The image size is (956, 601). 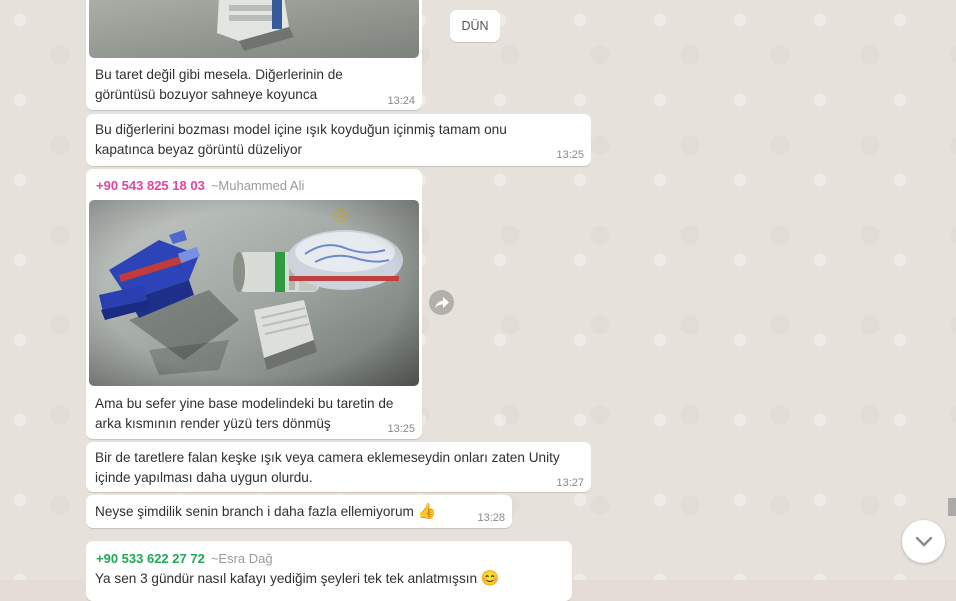 What do you see at coordinates (952, 507) in the screenshot?
I see `scrollbar-thumb` at bounding box center [952, 507].